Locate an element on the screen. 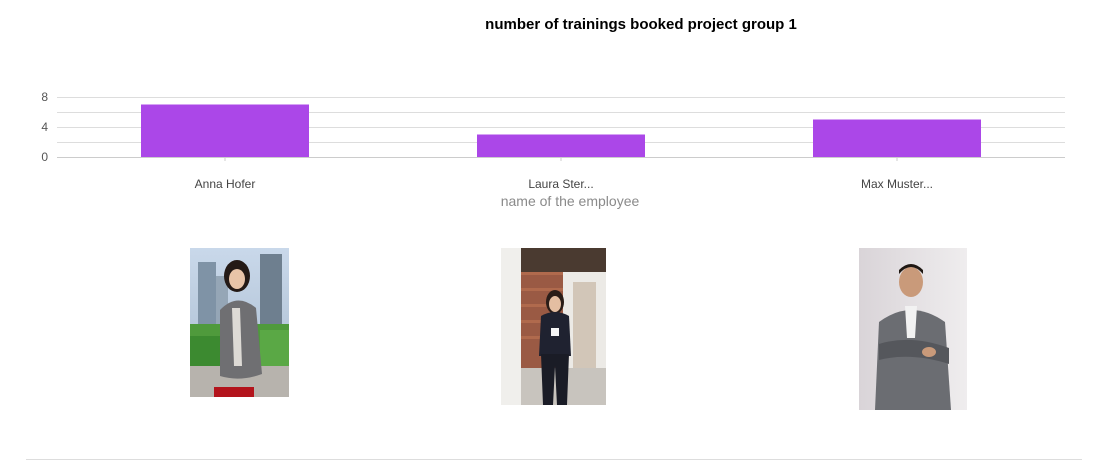 Image resolution: width=1094 pixels, height=472 pixels. x-axis-title: name of the employee is located at coordinates (570, 201).